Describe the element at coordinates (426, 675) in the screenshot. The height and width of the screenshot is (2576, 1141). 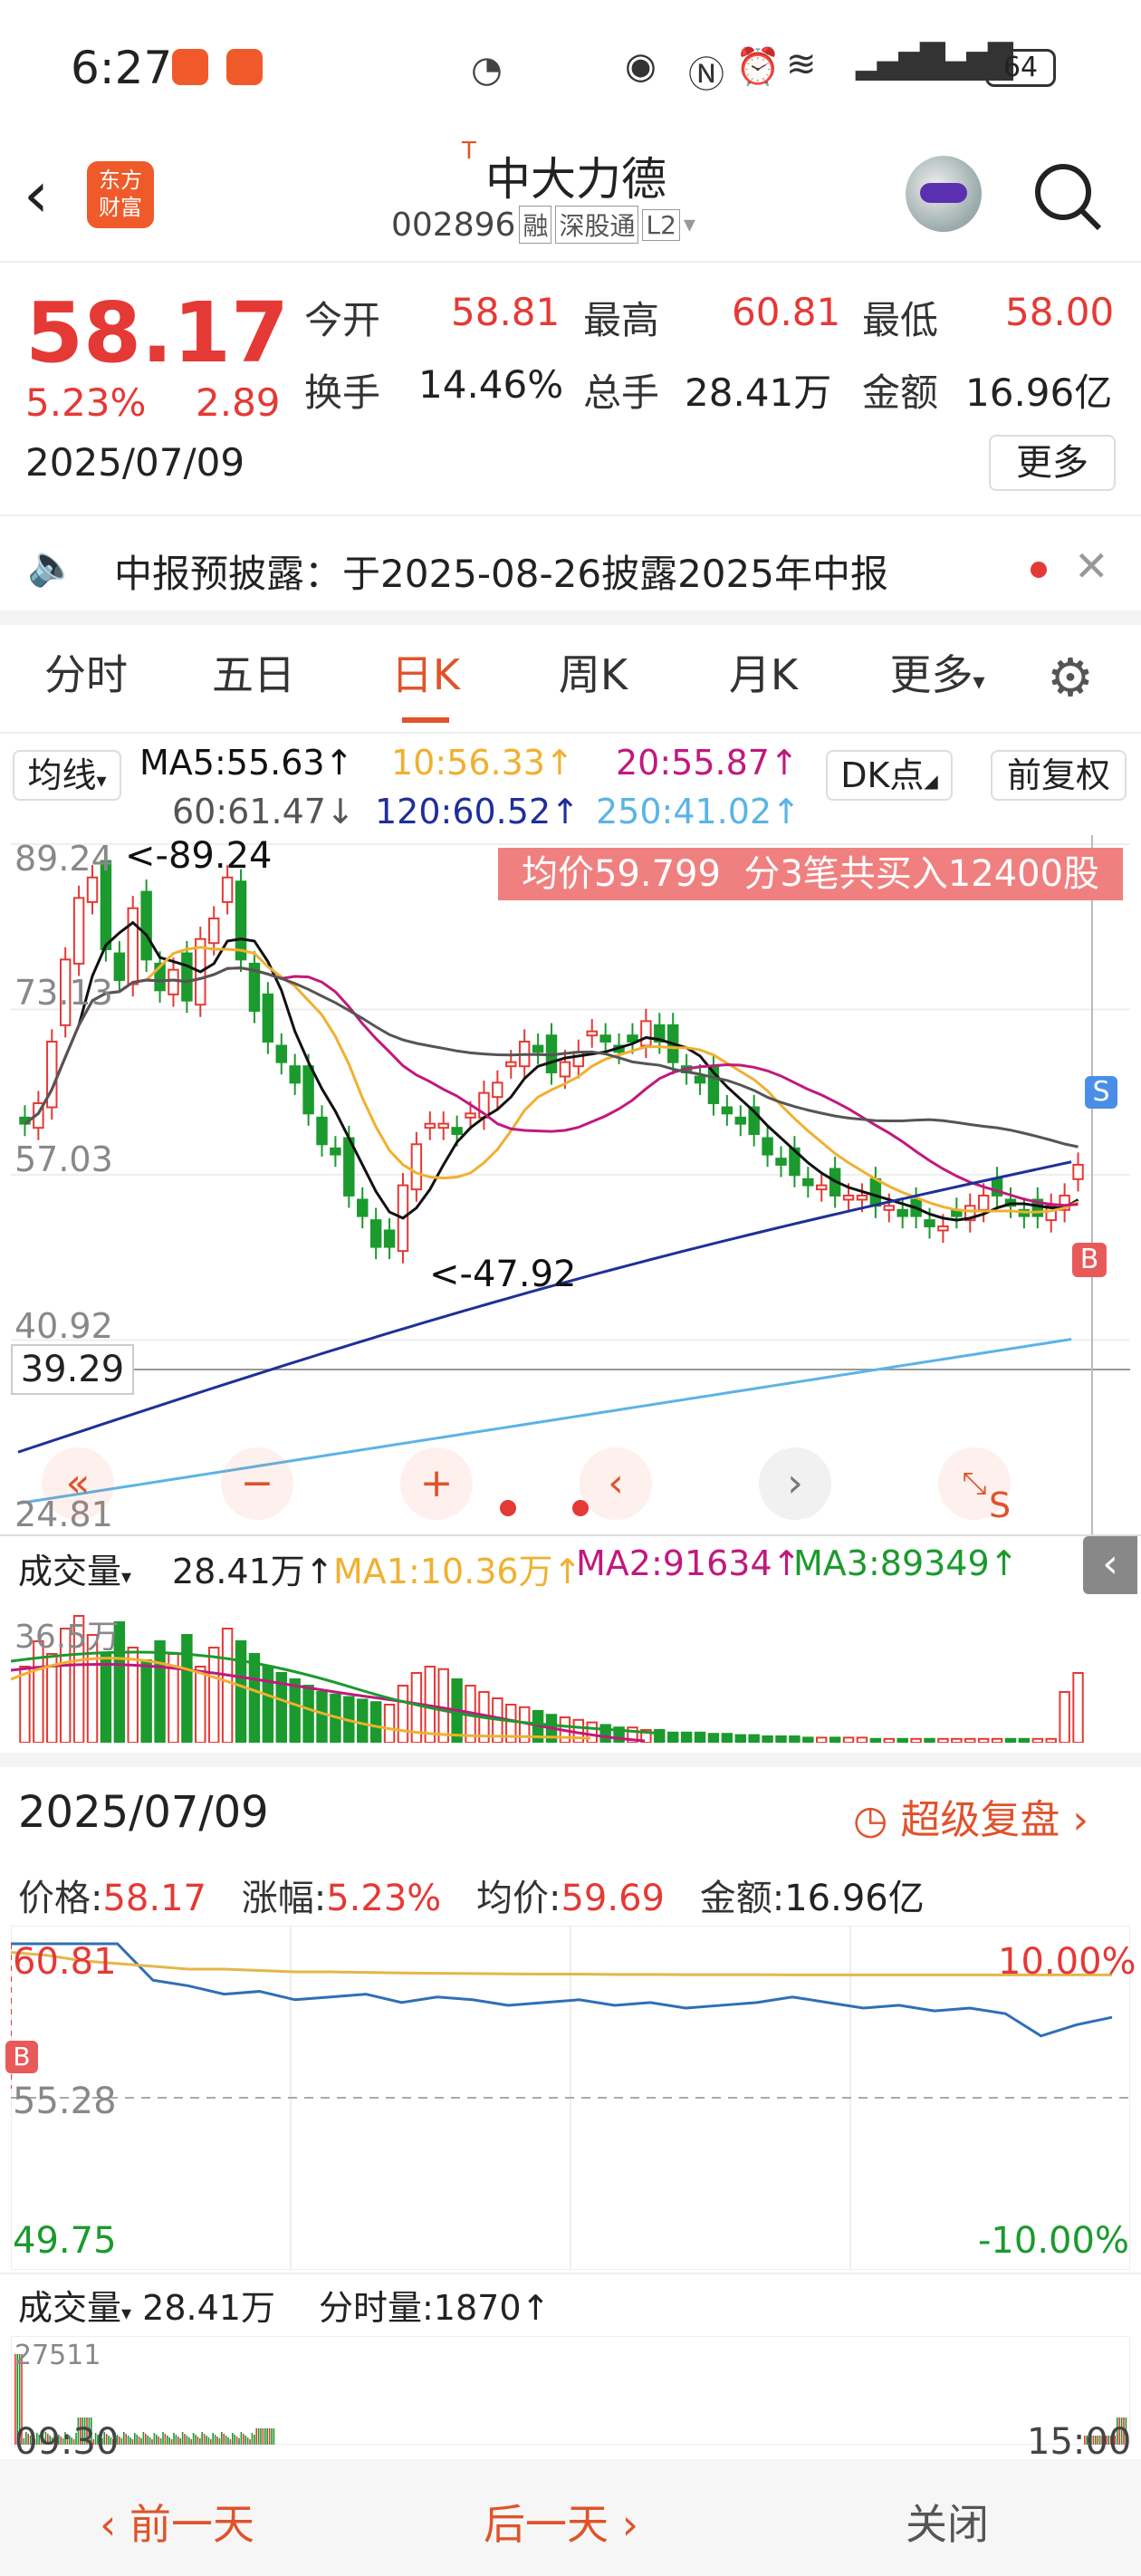
I see `tab-daily-k: 日K` at that location.